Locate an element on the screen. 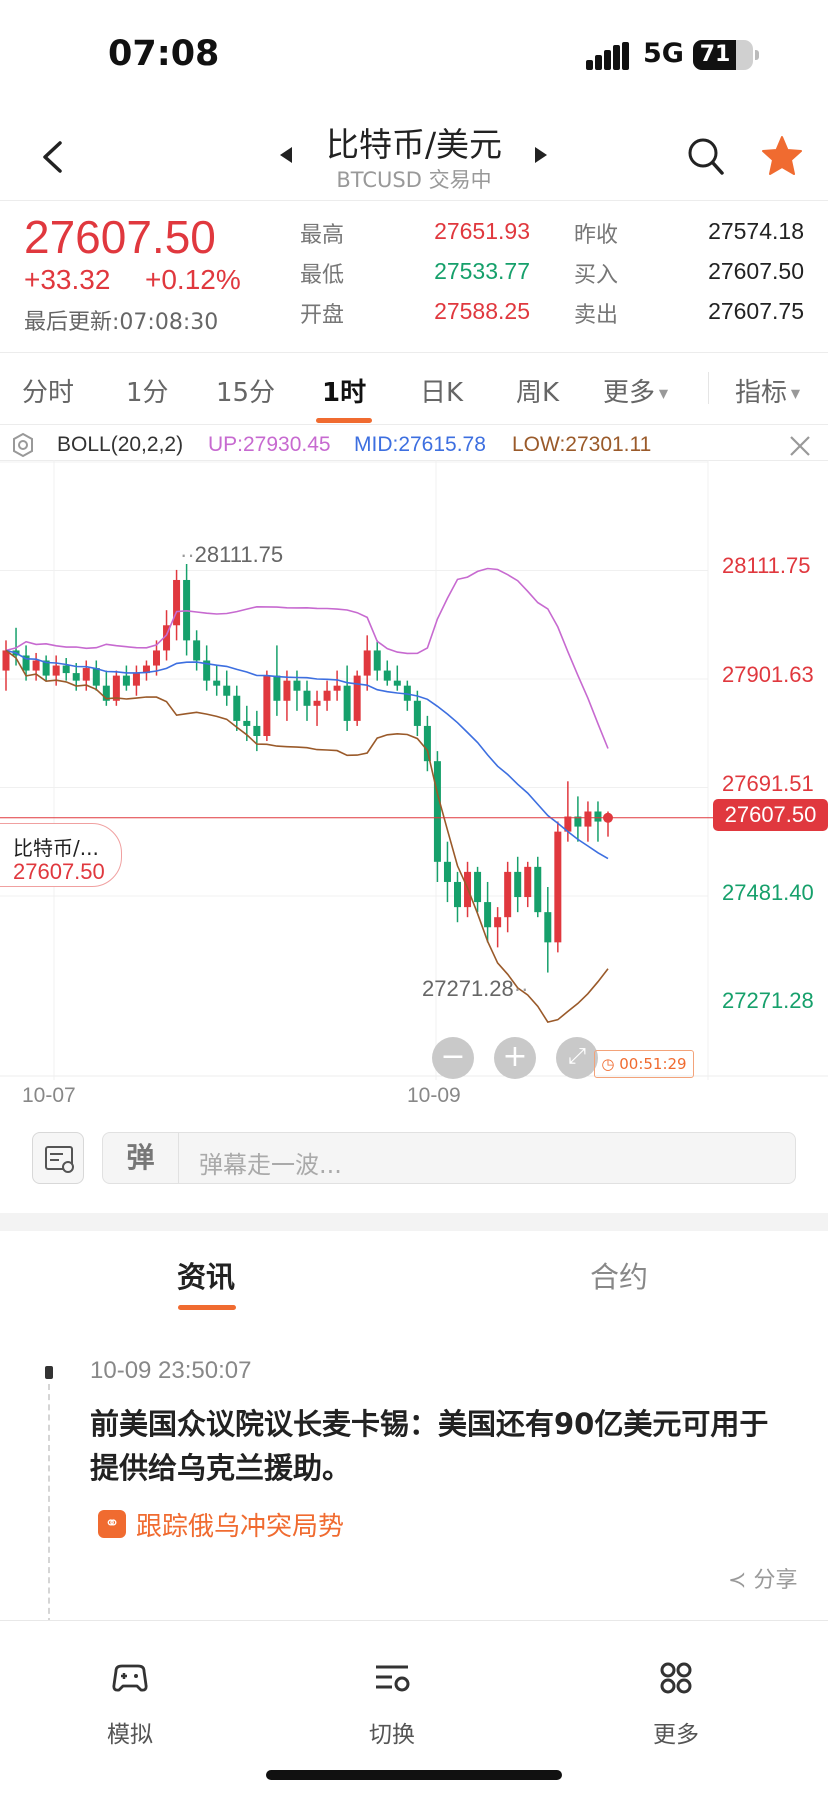 The height and width of the screenshot is (1795, 828). battery-icon: 71 is located at coordinates (723, 55).